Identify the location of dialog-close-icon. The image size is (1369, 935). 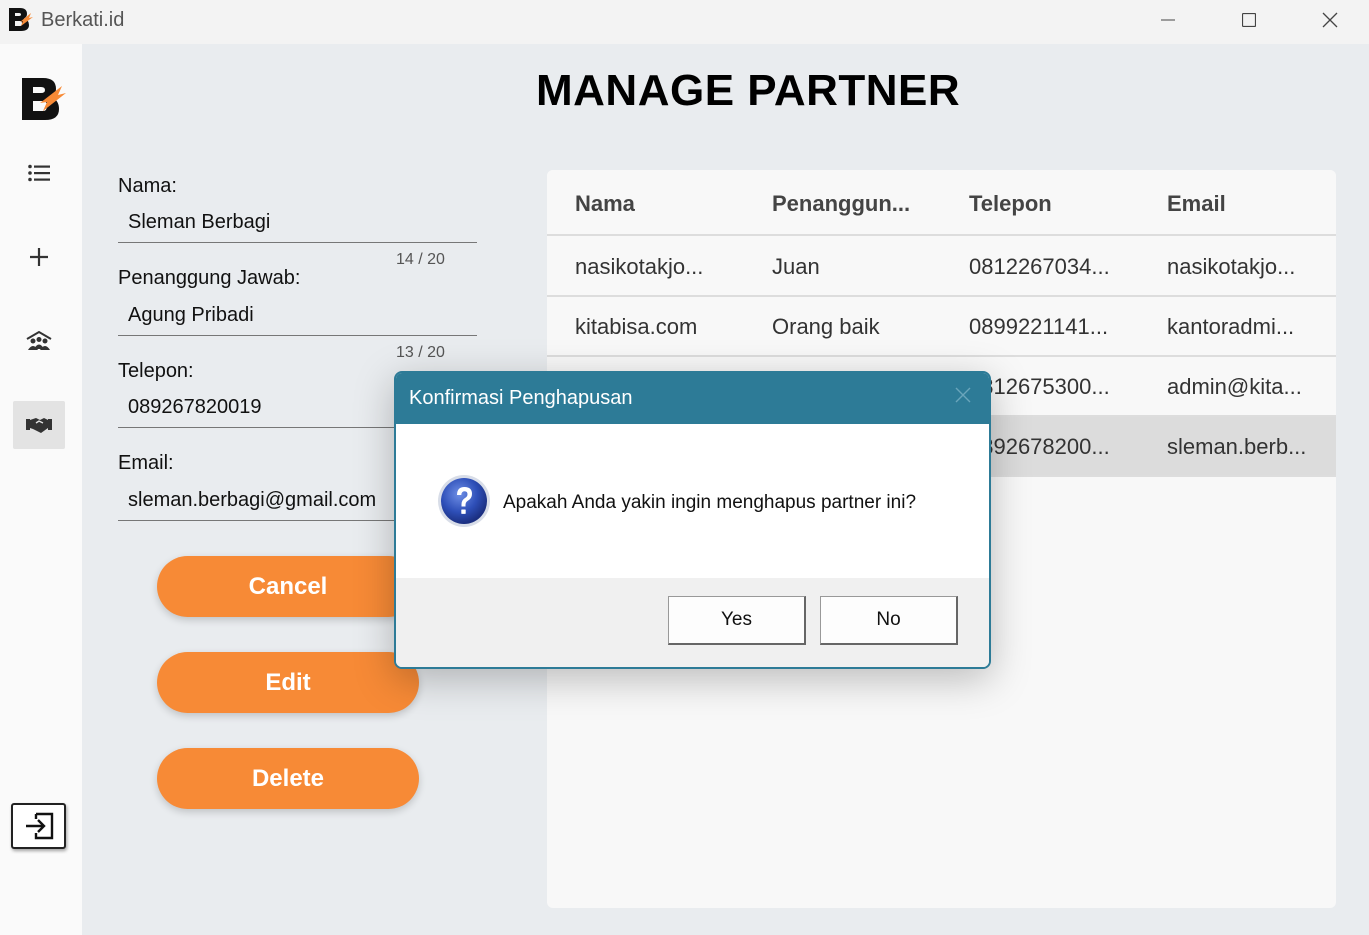
(963, 395).